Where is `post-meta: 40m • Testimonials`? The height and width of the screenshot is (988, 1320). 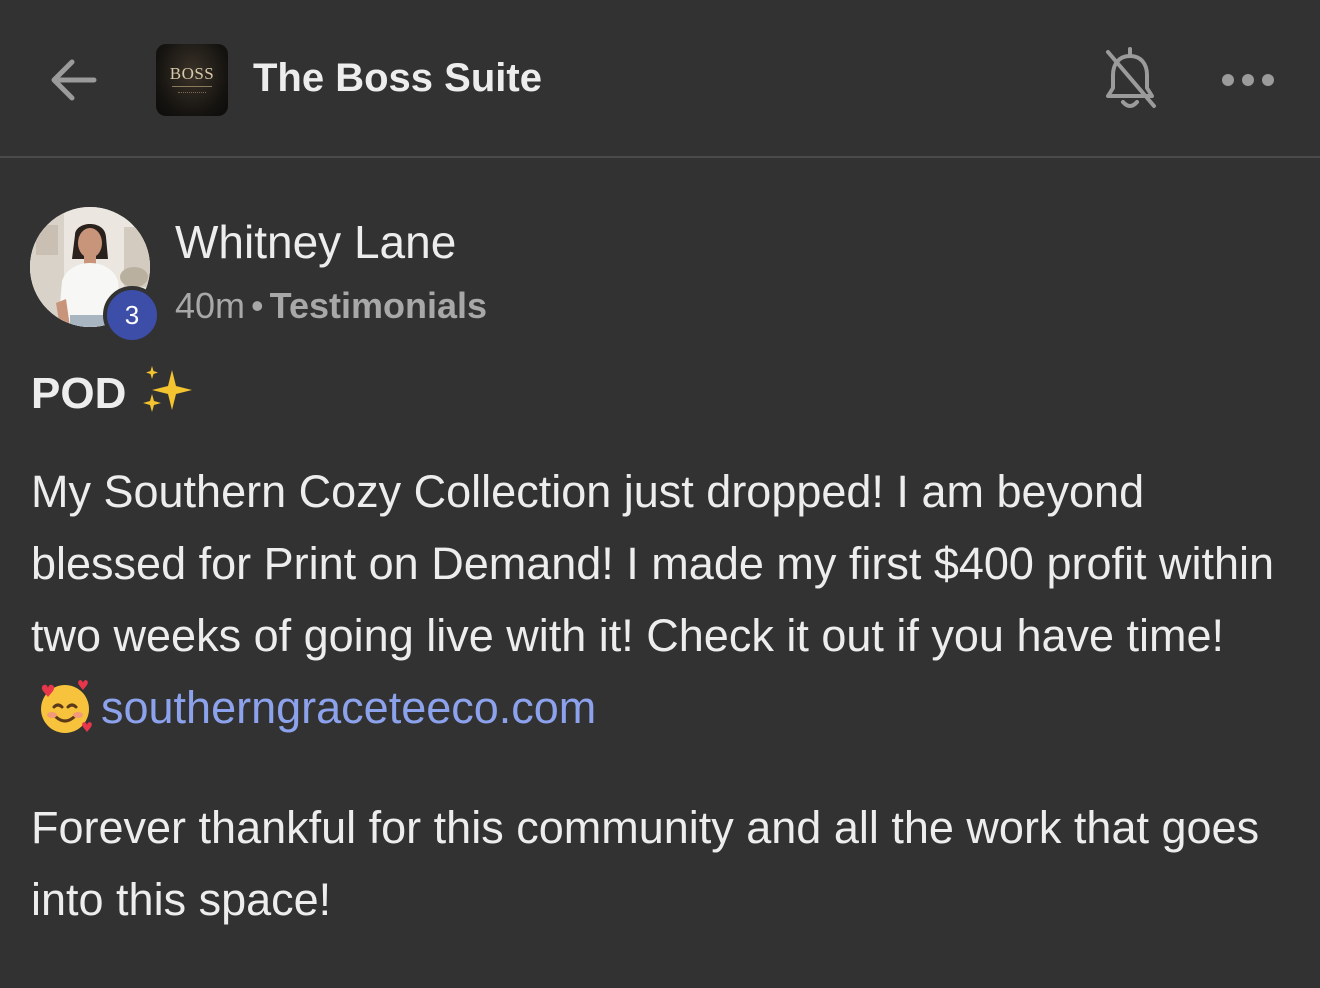
post-meta: 40m • Testimonials is located at coordinates (331, 306).